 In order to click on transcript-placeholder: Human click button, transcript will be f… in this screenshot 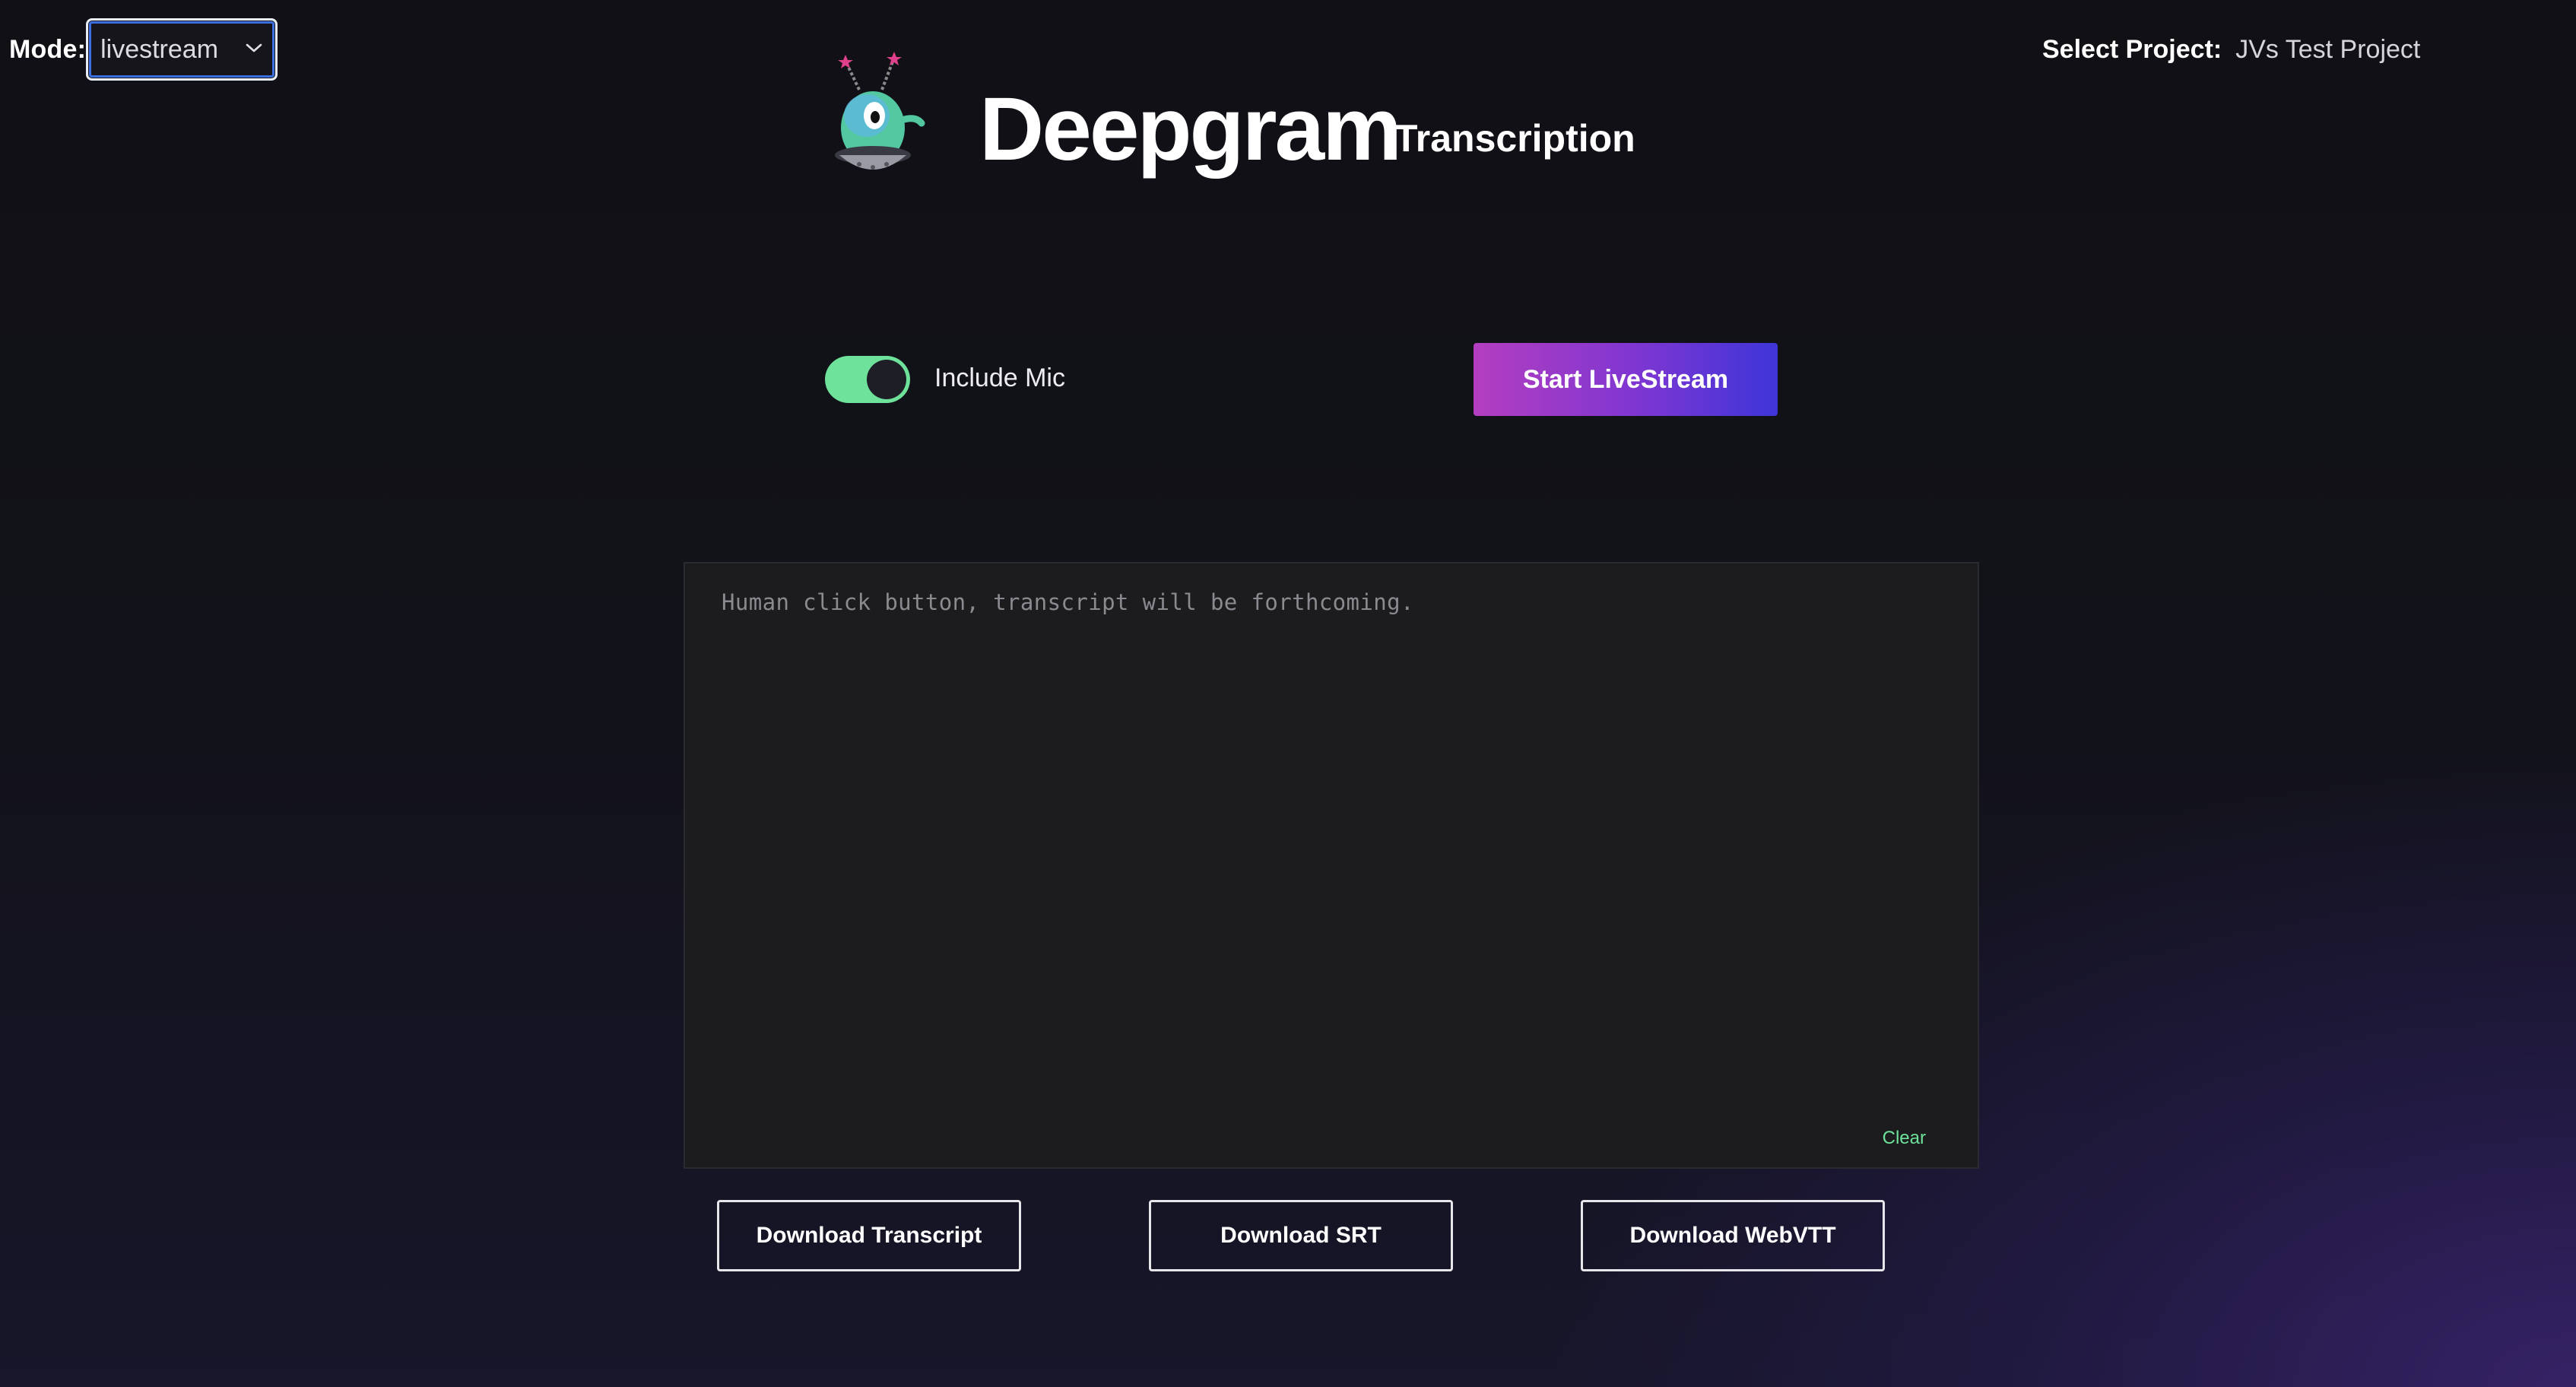, I will do `click(1068, 602)`.